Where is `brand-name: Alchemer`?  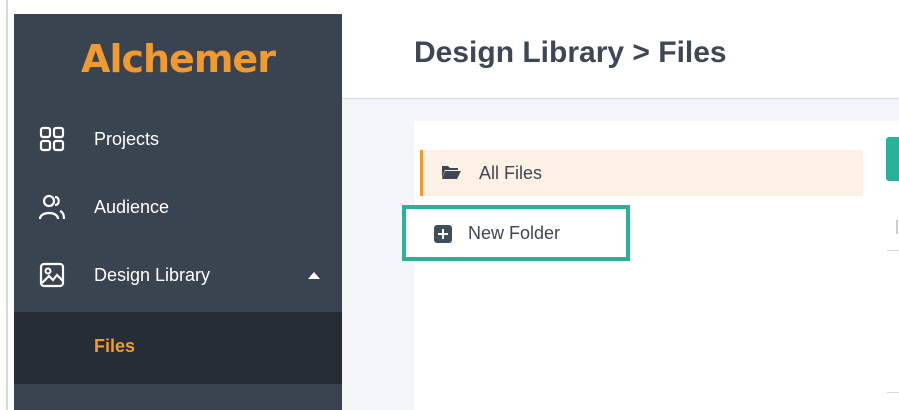 brand-name: Alchemer is located at coordinates (178, 59).